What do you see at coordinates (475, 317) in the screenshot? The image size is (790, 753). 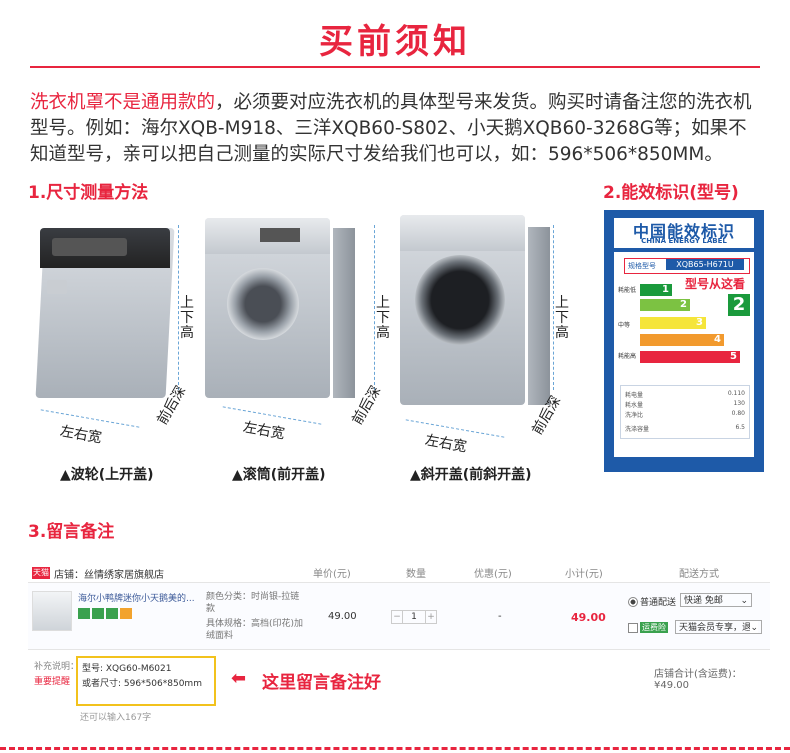 I see `slanted-loader-illustration` at bounding box center [475, 317].